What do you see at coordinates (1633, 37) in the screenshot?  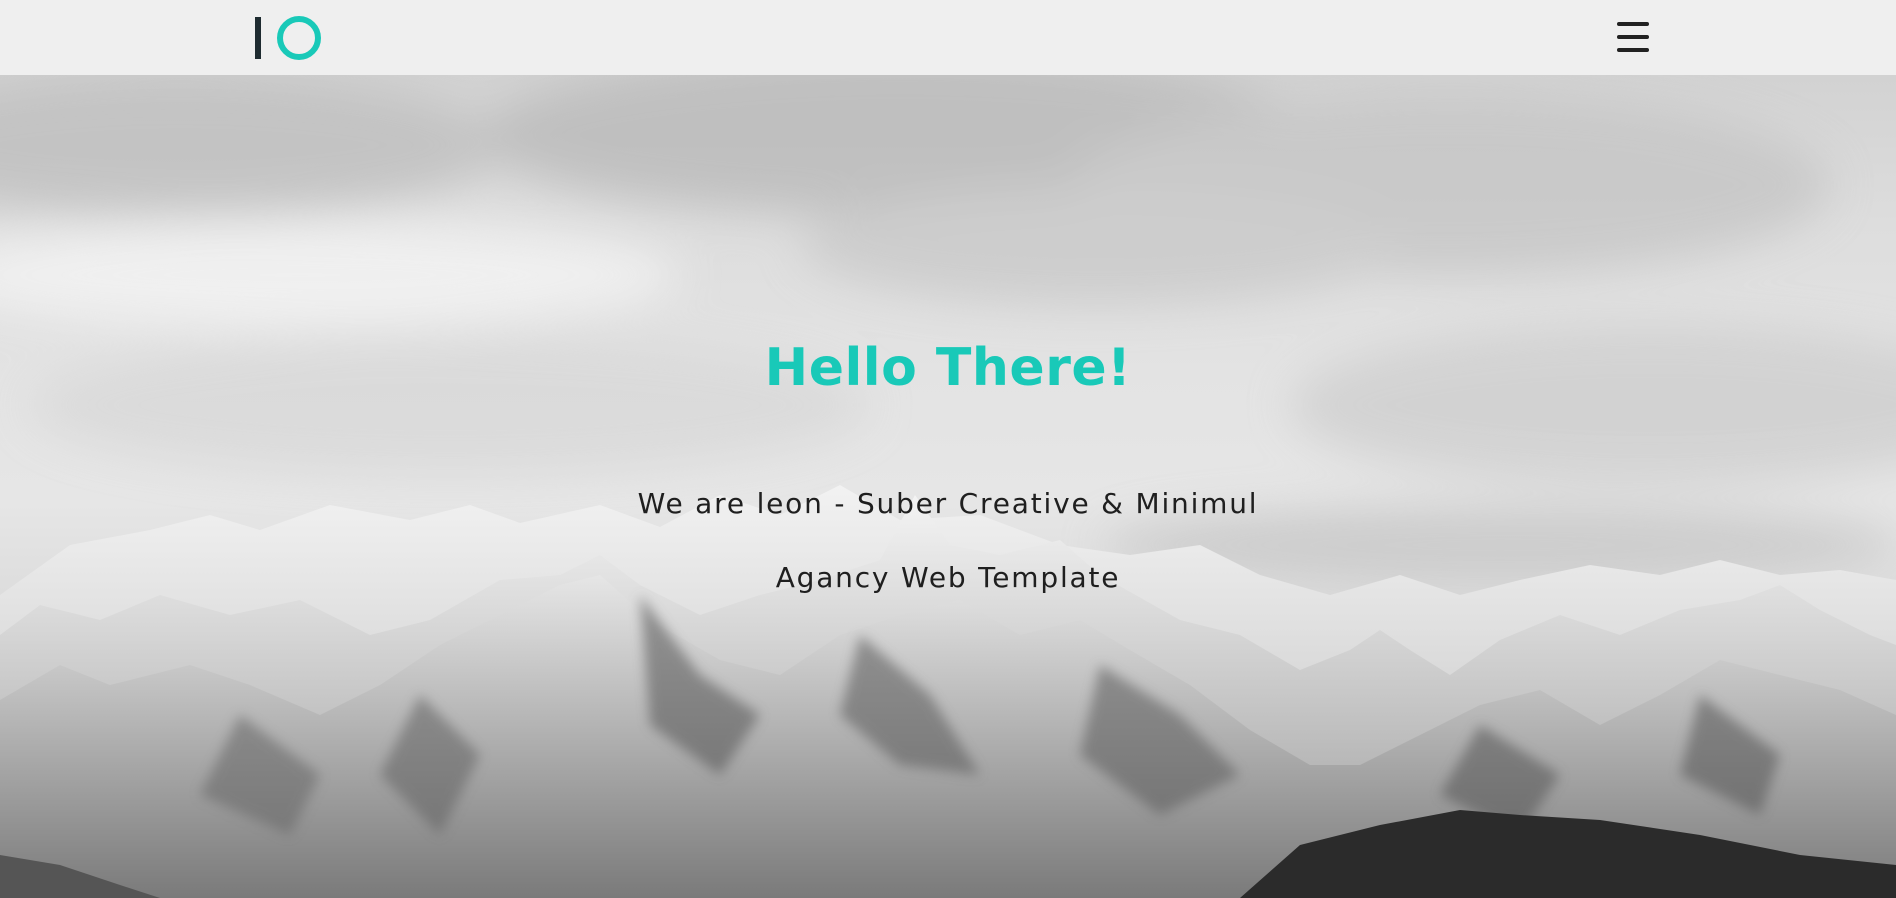 I see `hamburger-menu-icon` at bounding box center [1633, 37].